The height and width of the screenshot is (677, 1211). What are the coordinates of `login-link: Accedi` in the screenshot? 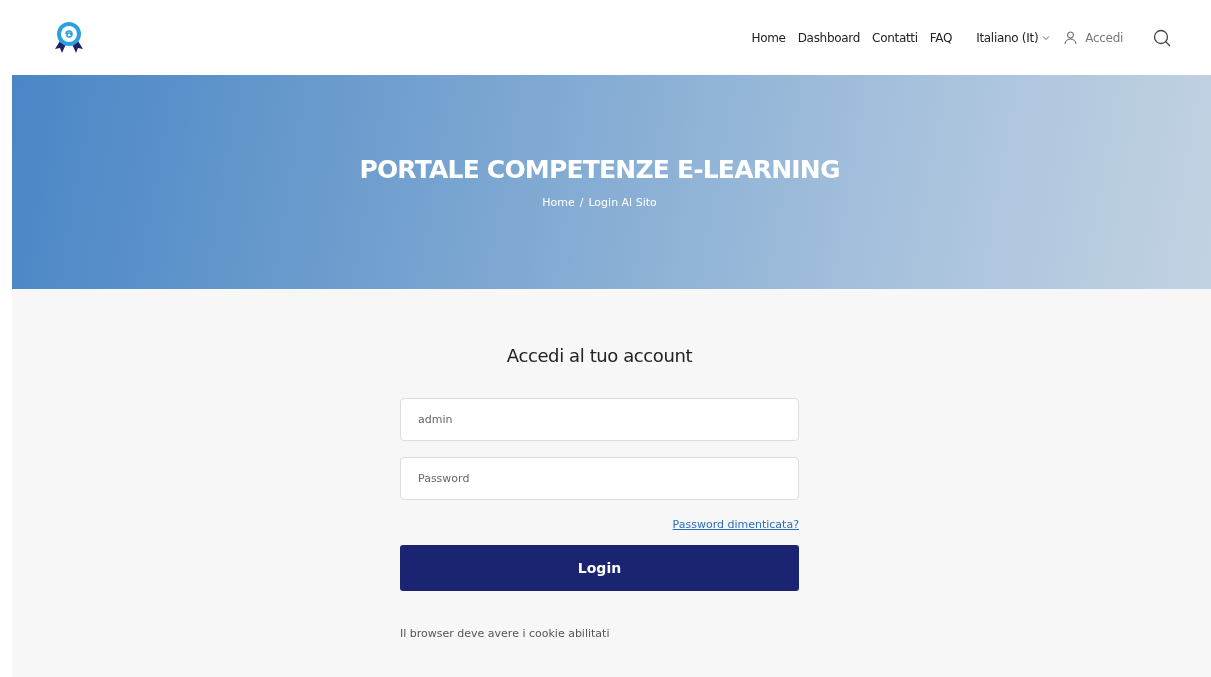 It's located at (1093, 37).